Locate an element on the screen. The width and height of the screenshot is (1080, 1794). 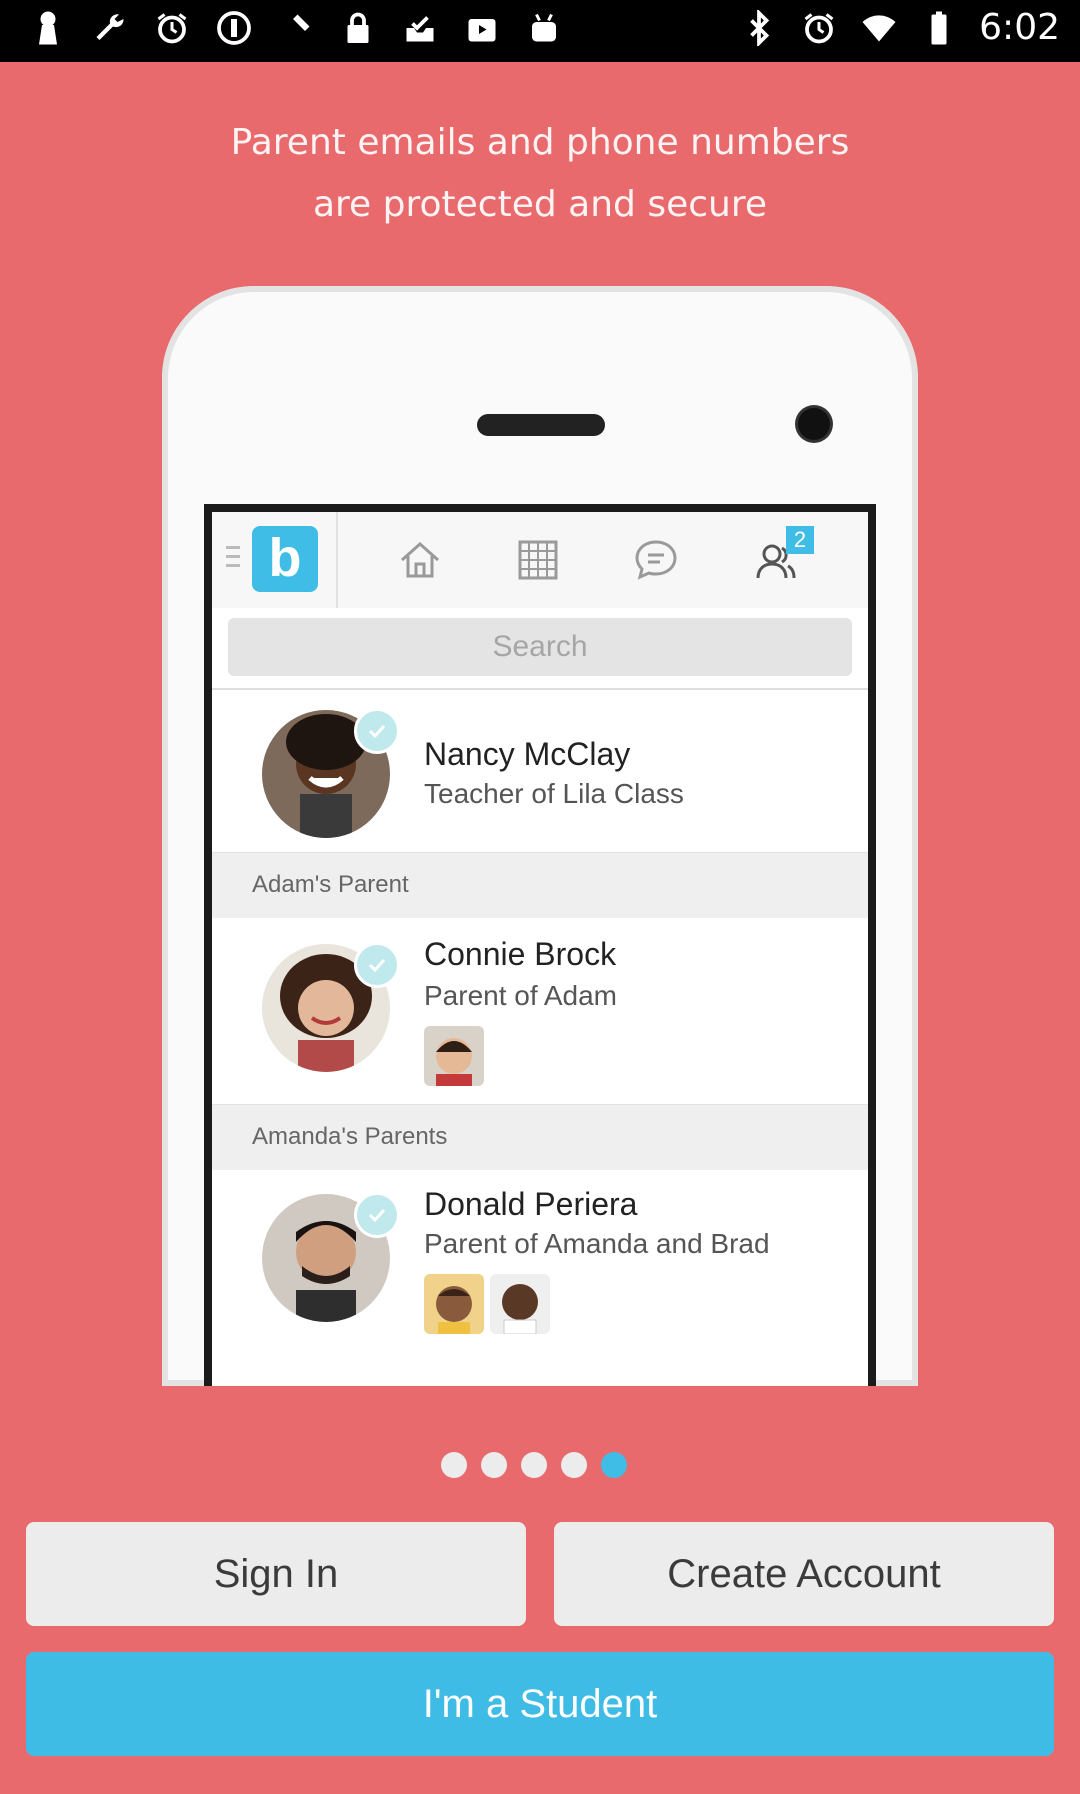
bluetooth-icon is located at coordinates (759, 28).